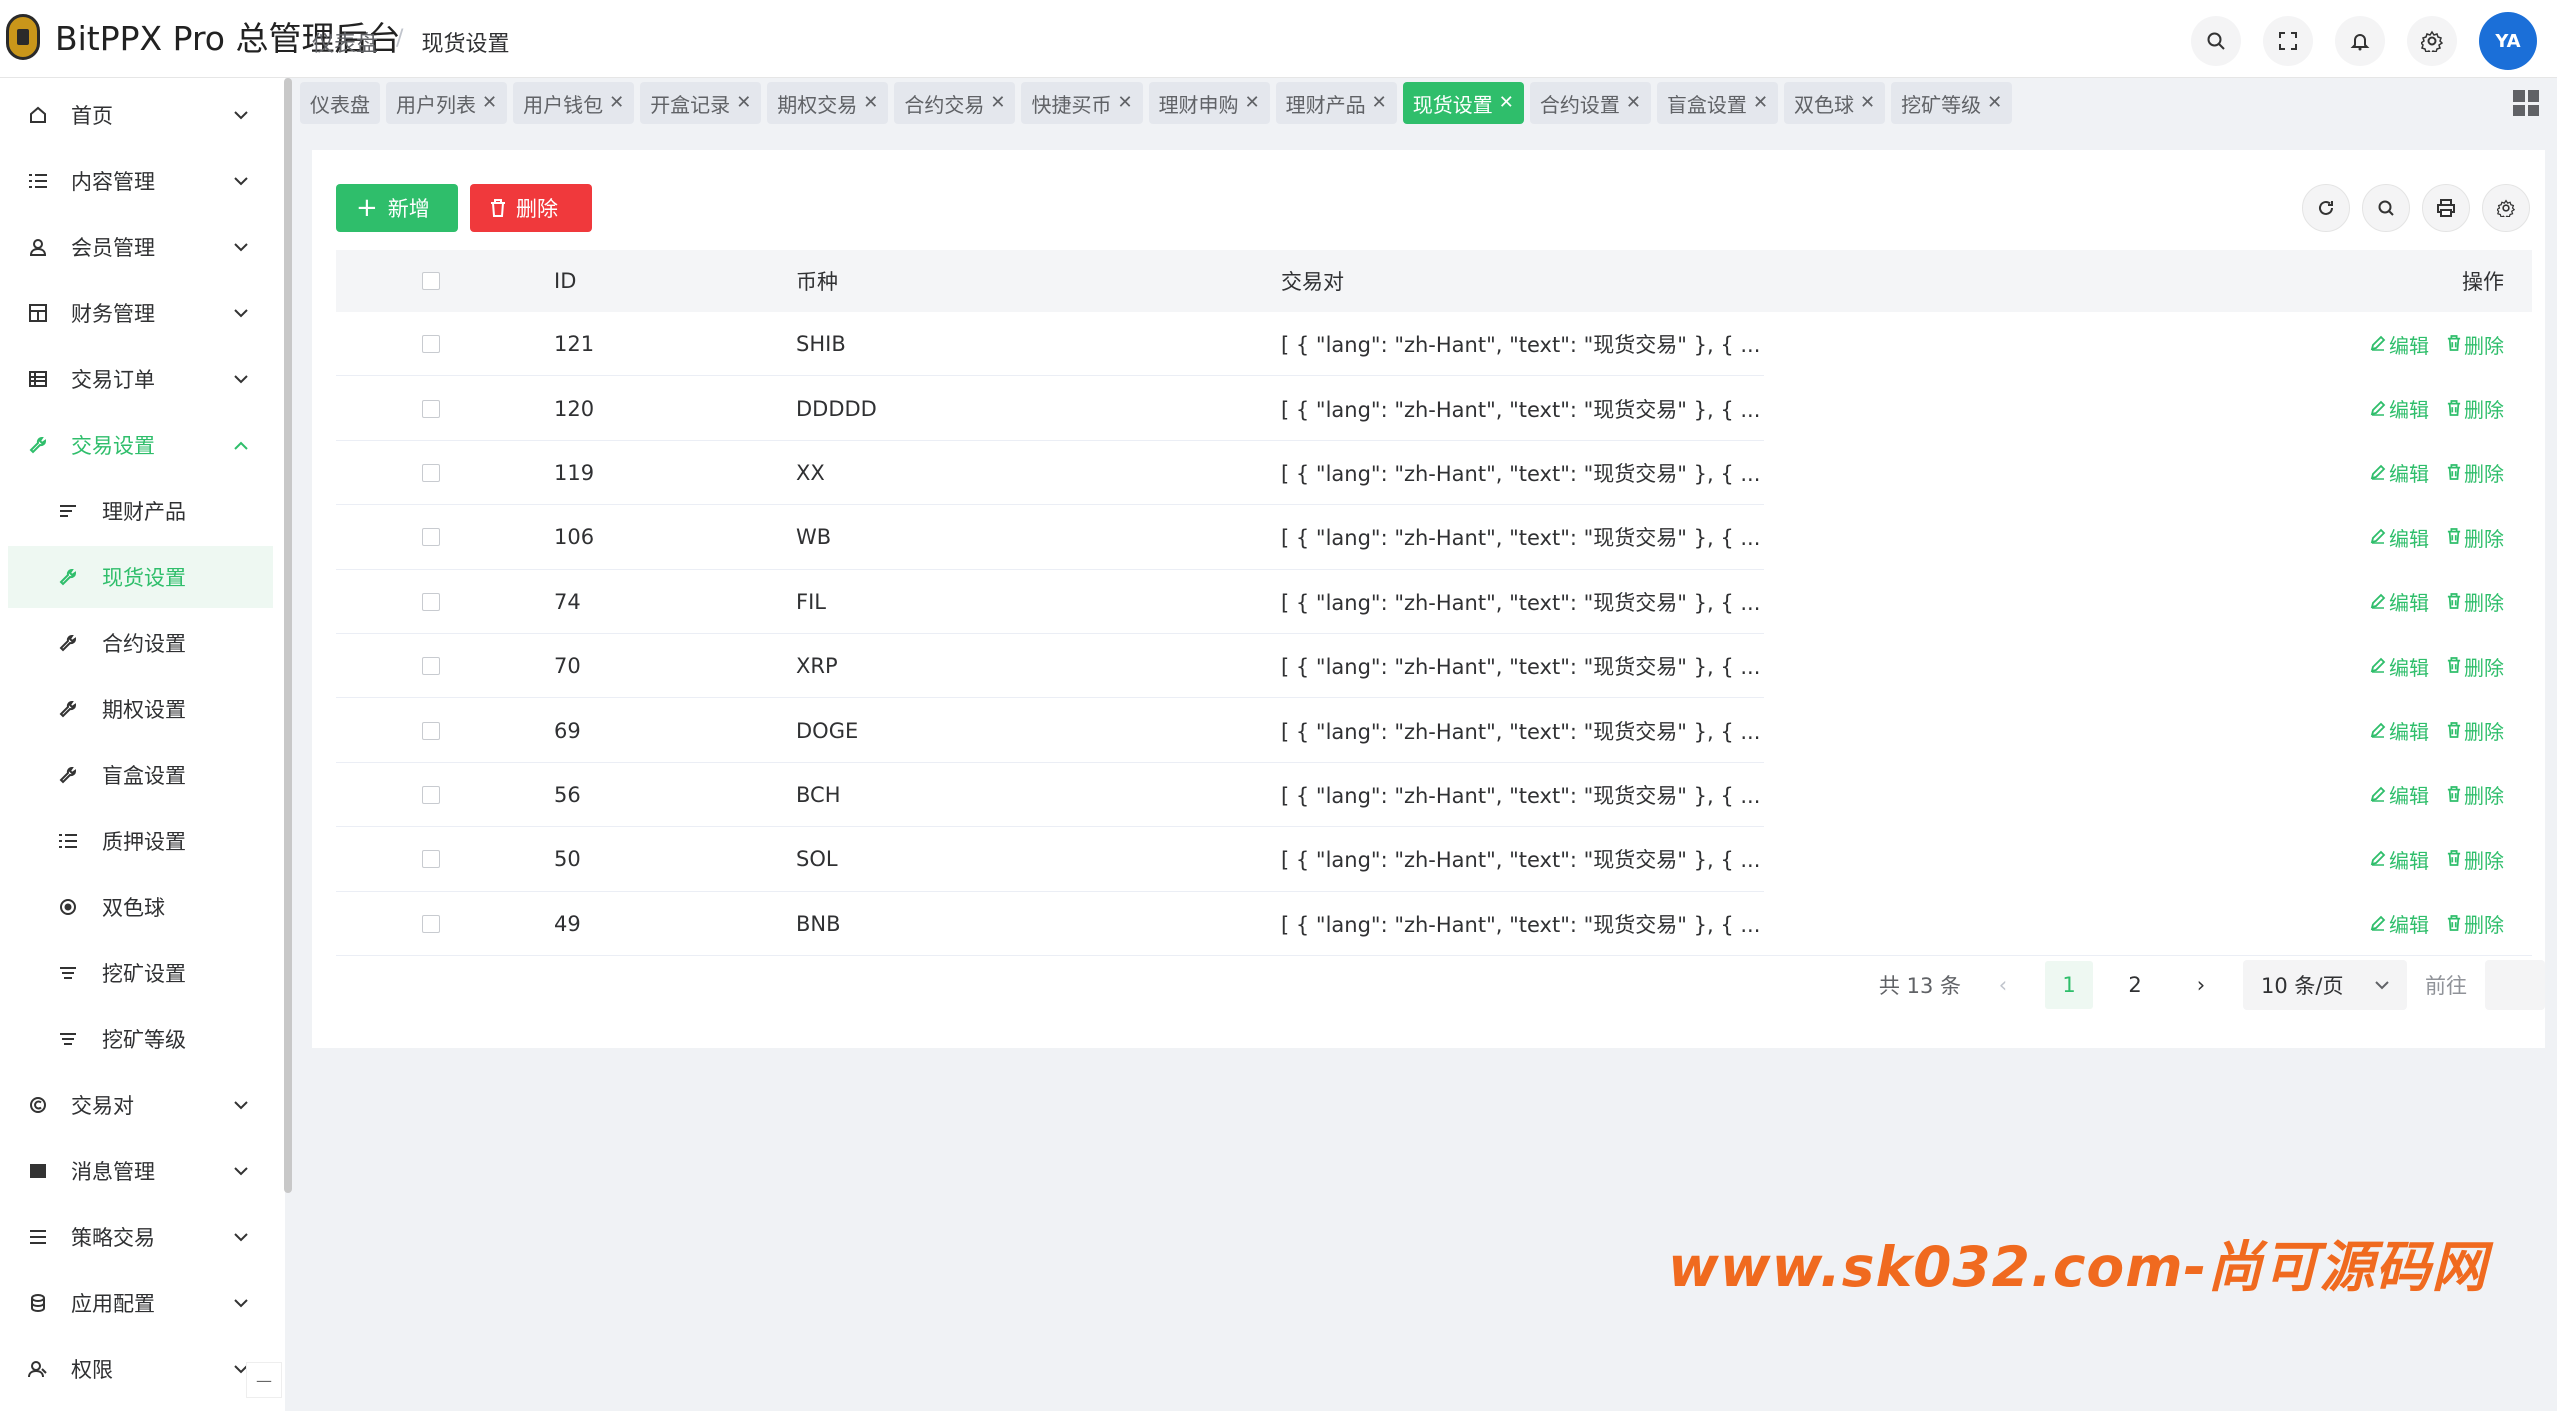  I want to click on refresh-button, so click(2326, 208).